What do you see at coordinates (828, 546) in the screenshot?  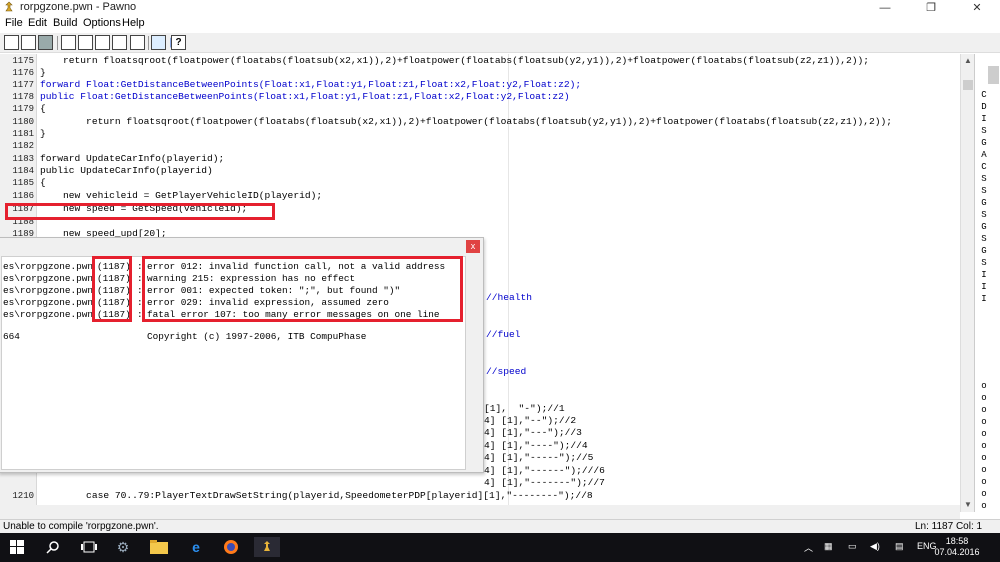 I see `network-icon: ▦` at bounding box center [828, 546].